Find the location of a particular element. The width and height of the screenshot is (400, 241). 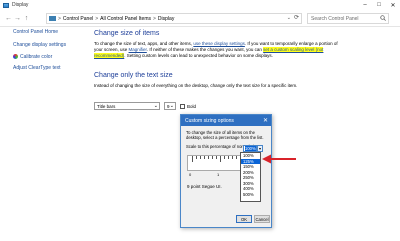

sidebar-item-cleartype: Adjust ClearType text is located at coordinates (48, 68).